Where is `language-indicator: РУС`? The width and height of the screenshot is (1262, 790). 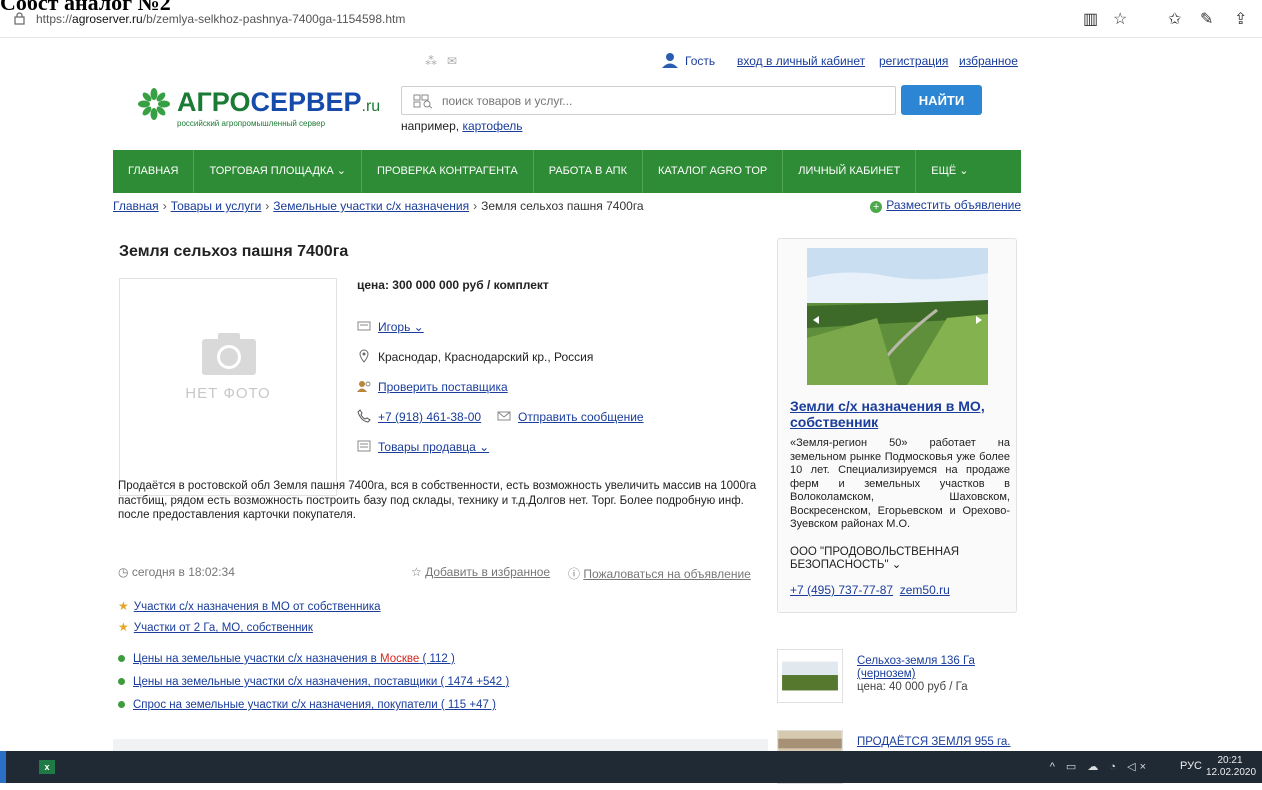 language-indicator: РУС is located at coordinates (1191, 766).